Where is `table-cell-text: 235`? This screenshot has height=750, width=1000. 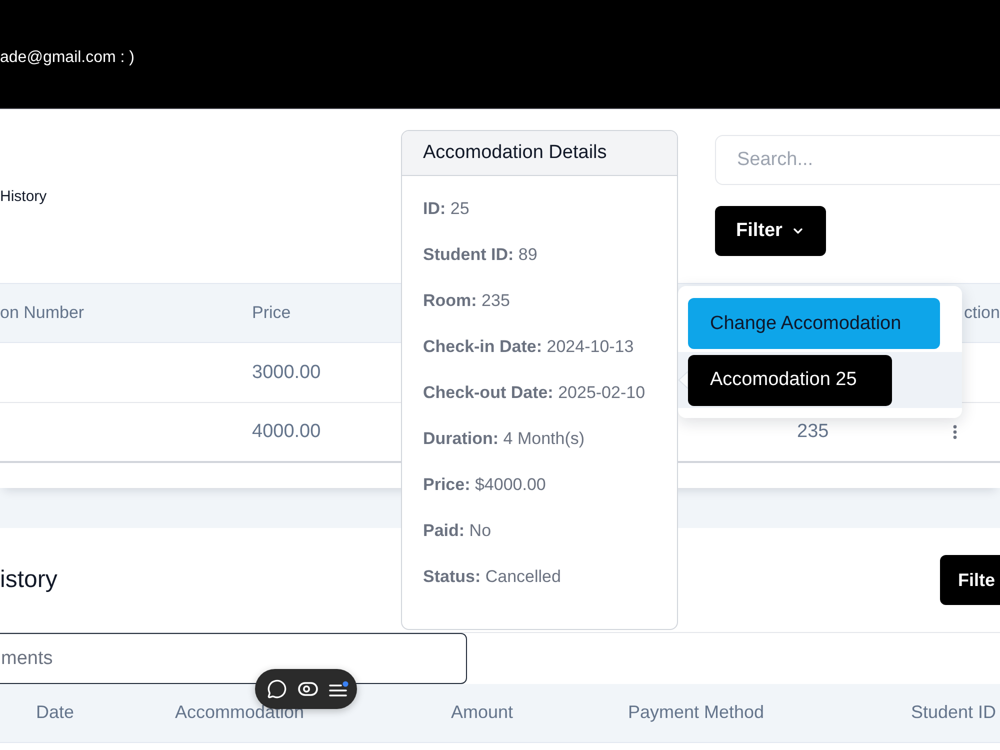
table-cell-text: 235 is located at coordinates (812, 432).